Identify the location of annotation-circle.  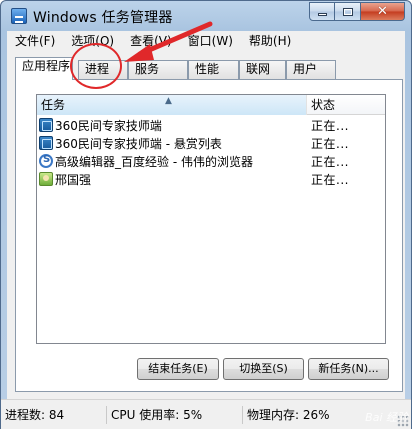
(96, 66).